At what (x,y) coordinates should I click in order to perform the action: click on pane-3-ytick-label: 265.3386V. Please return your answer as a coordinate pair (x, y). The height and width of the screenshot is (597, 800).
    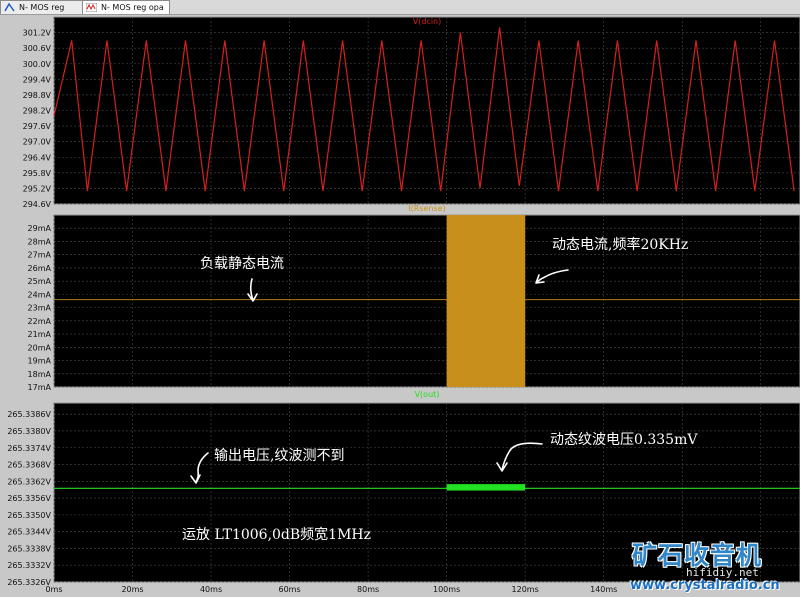
    Looking at the image, I should click on (29, 414).